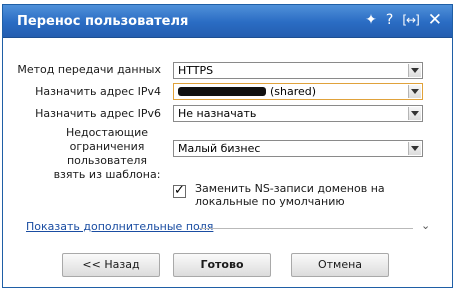  Describe the element at coordinates (103, 21) in the screenshot. I see `dialog-title: Перенос пользователя` at that location.